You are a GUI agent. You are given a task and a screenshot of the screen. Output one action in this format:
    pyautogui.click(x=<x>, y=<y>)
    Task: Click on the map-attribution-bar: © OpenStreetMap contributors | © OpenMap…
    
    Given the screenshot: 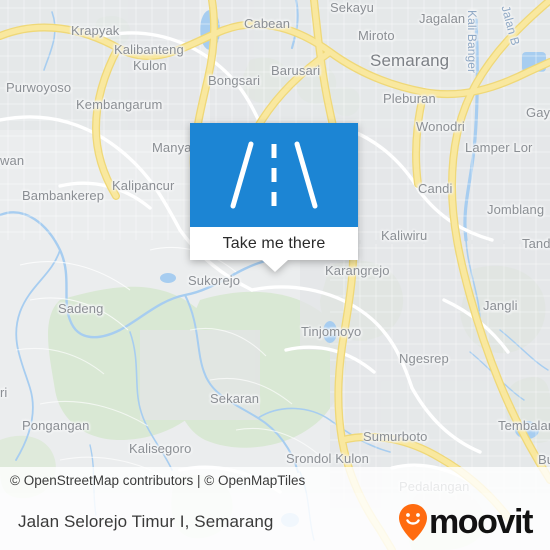 What is the action you would take?
    pyautogui.click(x=275, y=480)
    